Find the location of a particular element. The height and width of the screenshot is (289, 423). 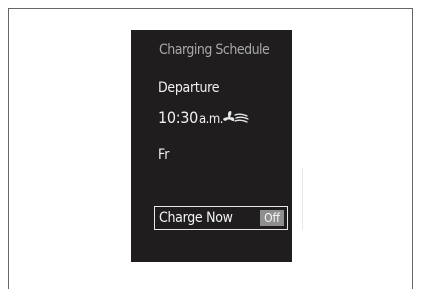

departure-time: 10:30 a.m. is located at coordinates (190, 119).